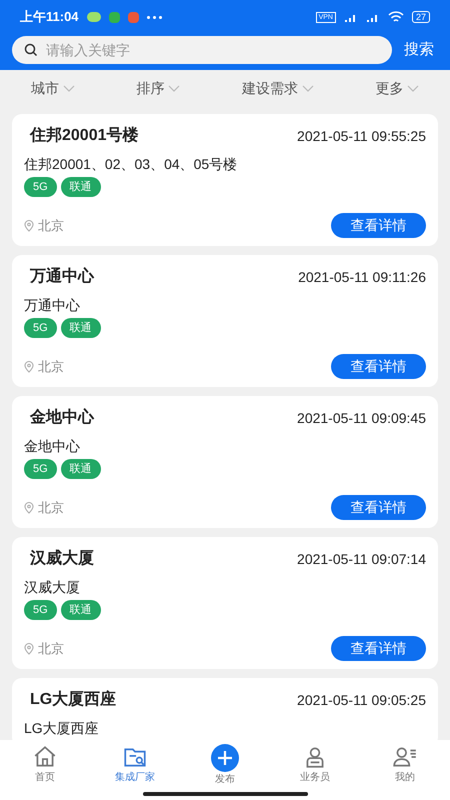  Describe the element at coordinates (131, 164) in the screenshot. I see `project-description: 住邦20001、02、03、04、05号楼` at that location.